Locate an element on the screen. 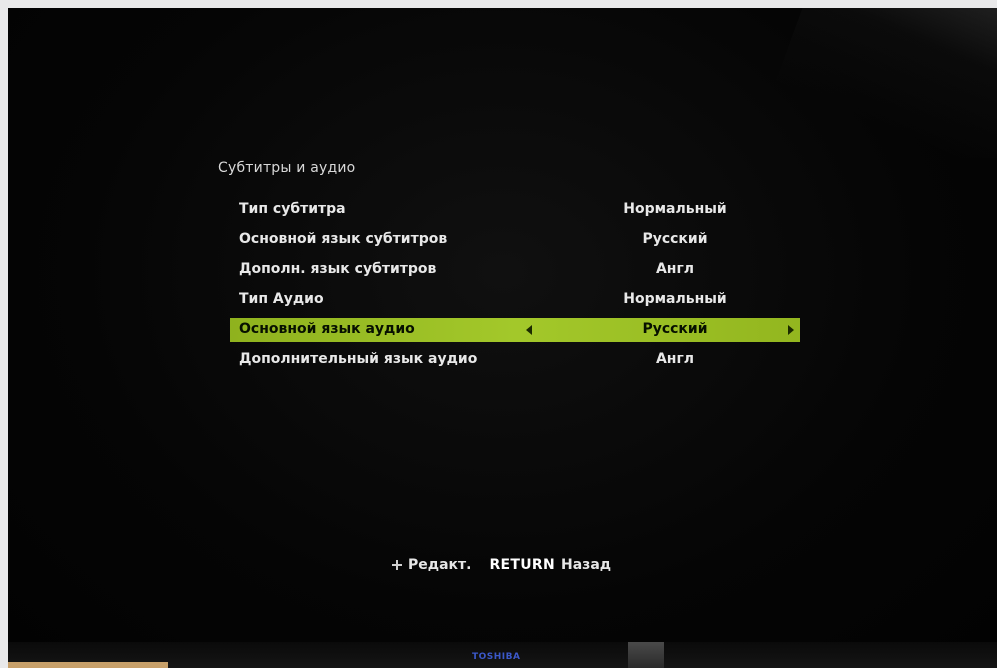 This screenshot has width=997, height=668. dpad-icon is located at coordinates (397, 565).